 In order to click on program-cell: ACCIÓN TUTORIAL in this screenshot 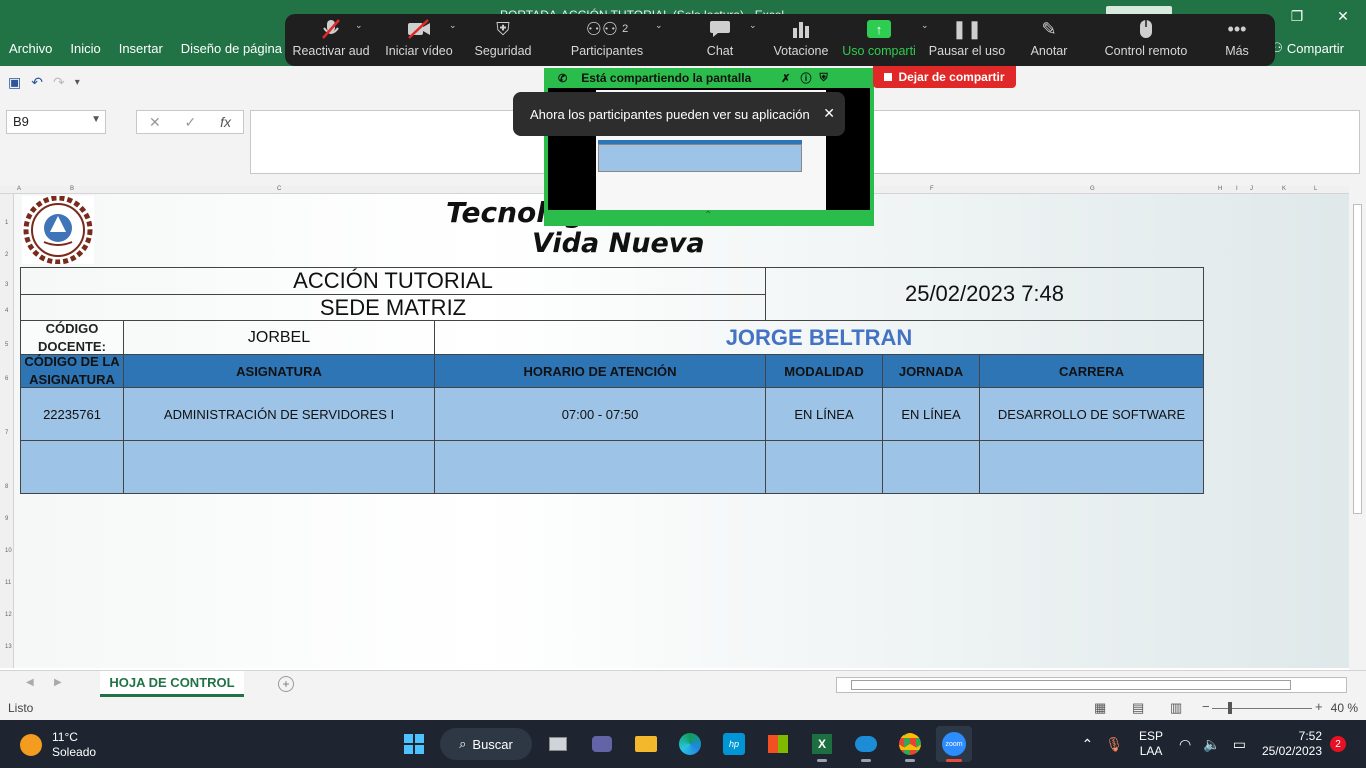, I will do `click(393, 281)`.